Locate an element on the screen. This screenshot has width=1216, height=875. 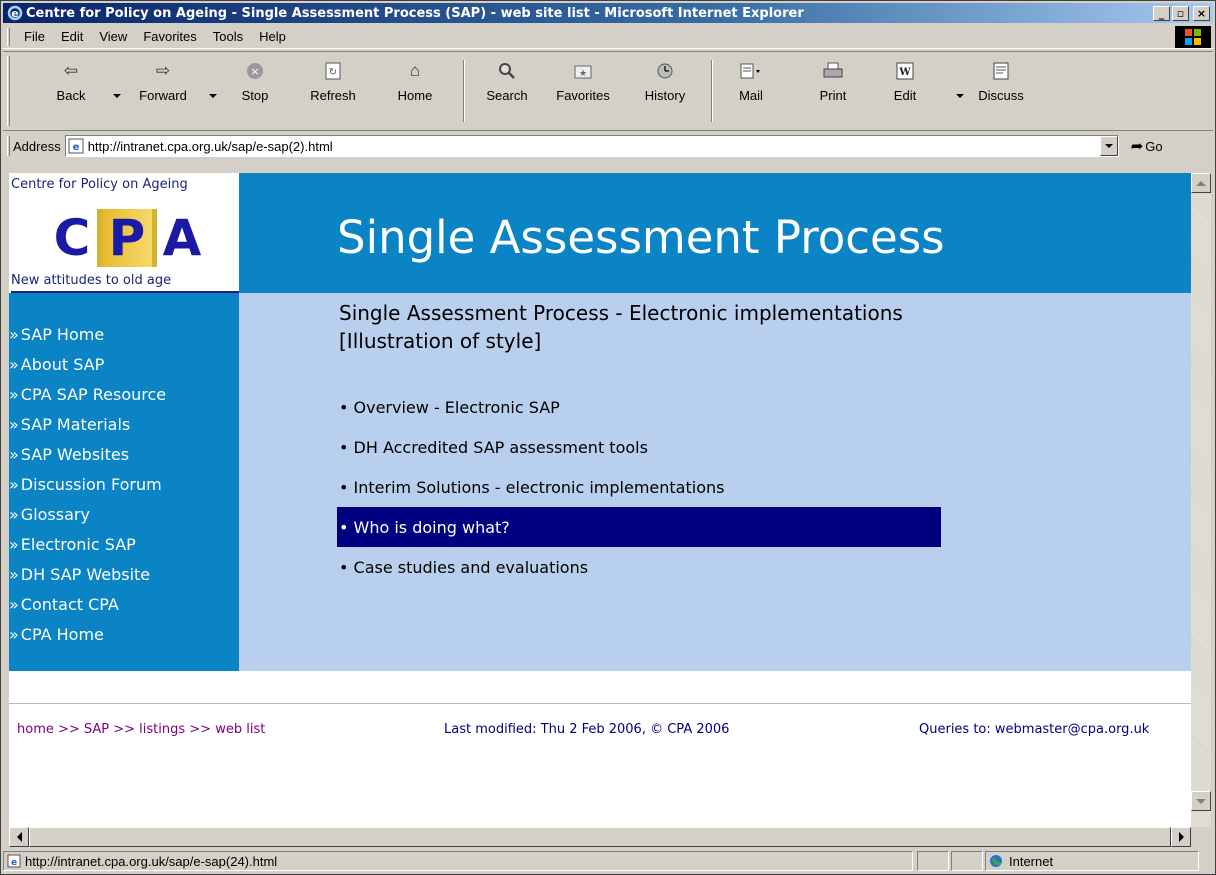
svg-text: W is located at coordinates (904, 72).